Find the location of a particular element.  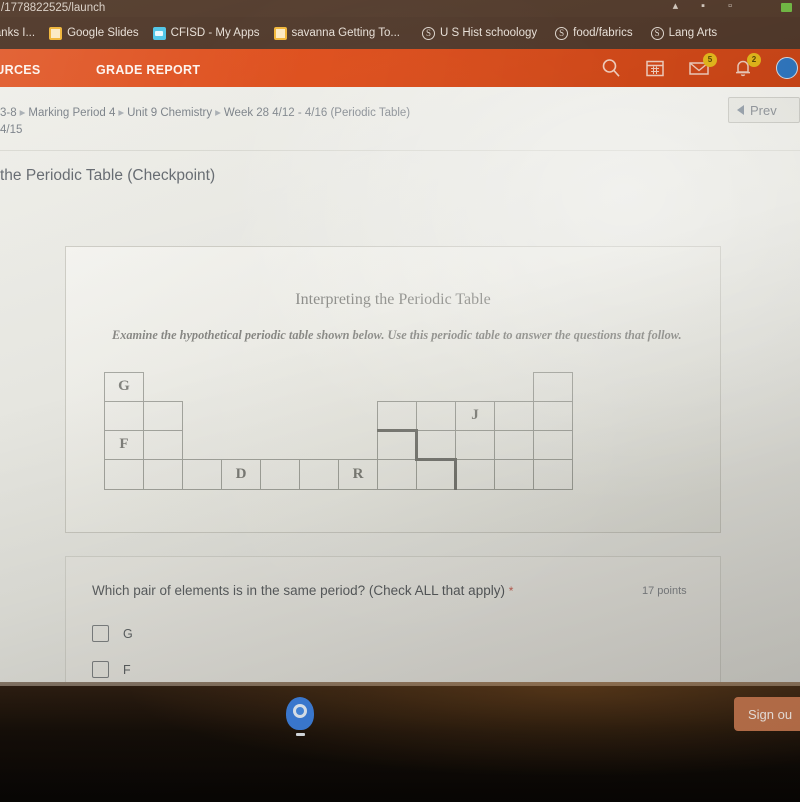

nav-icon-group: 5 2 is located at coordinates (699, 68).